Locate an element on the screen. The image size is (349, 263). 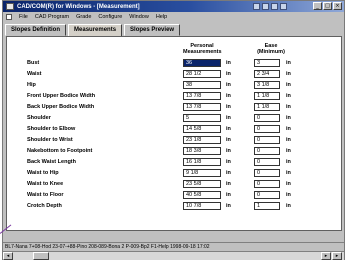
measurement-label: Shoulder to Wrist is located at coordinates (50, 140).